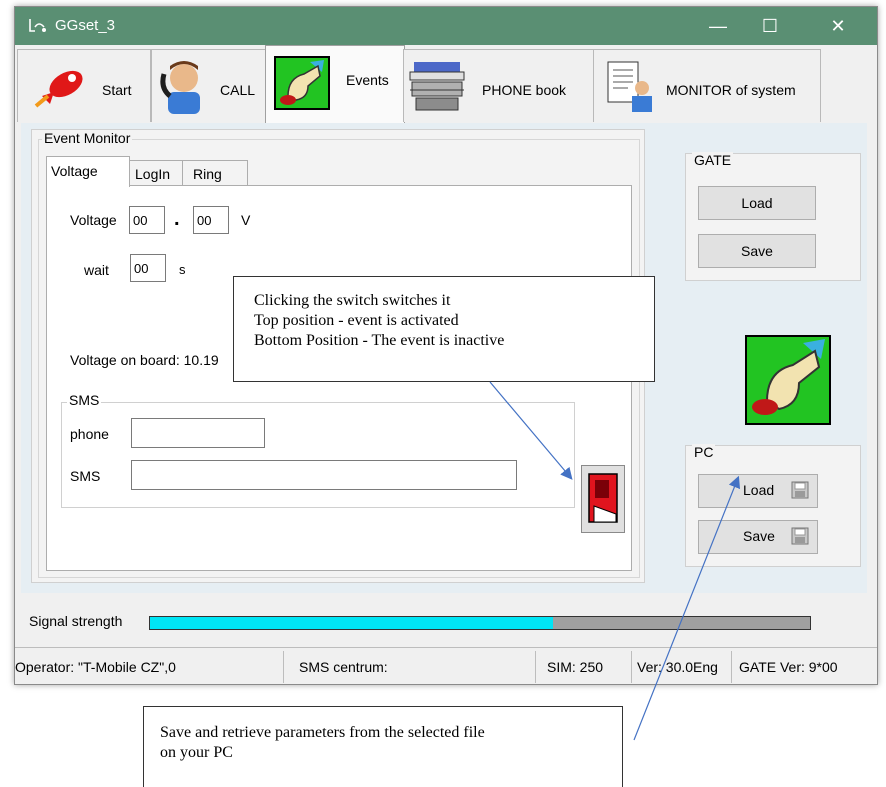 This screenshot has height=787, width=886. What do you see at coordinates (117, 90) in the screenshot?
I see `tab-start-label: Start` at bounding box center [117, 90].